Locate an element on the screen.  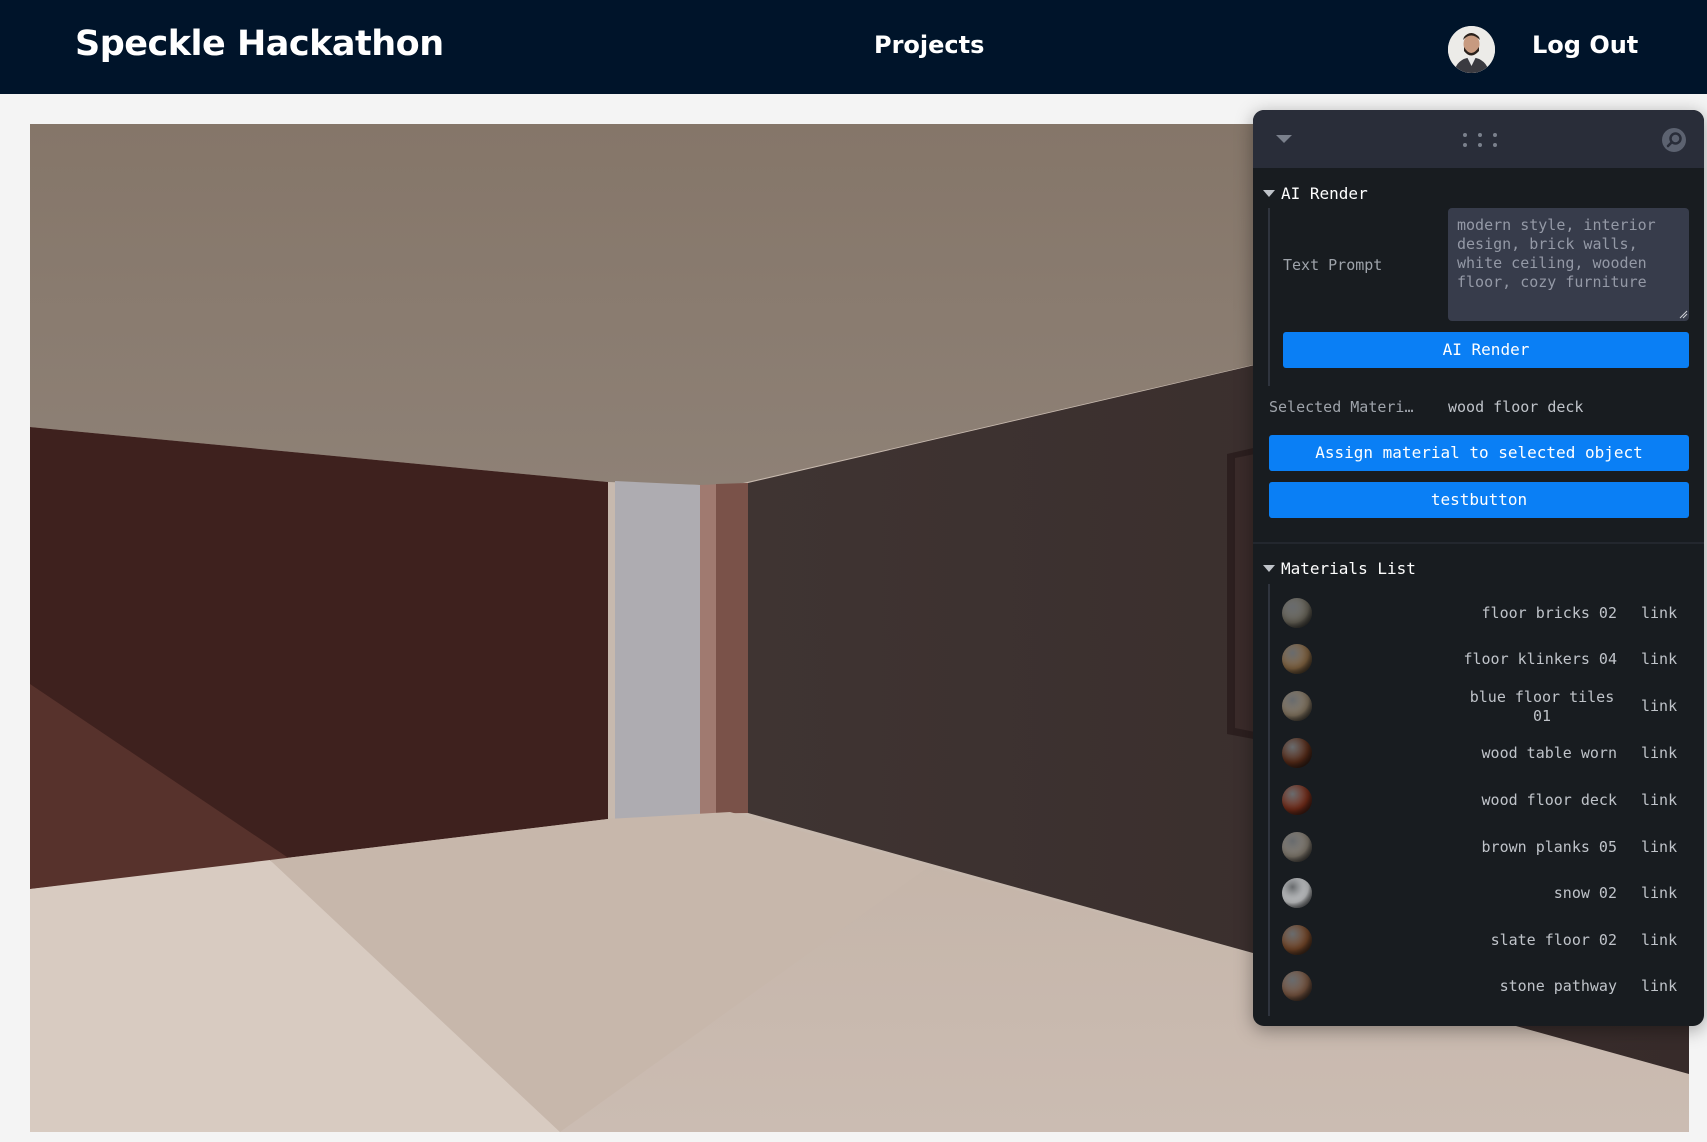
search-icon is located at coordinates (1674, 140).